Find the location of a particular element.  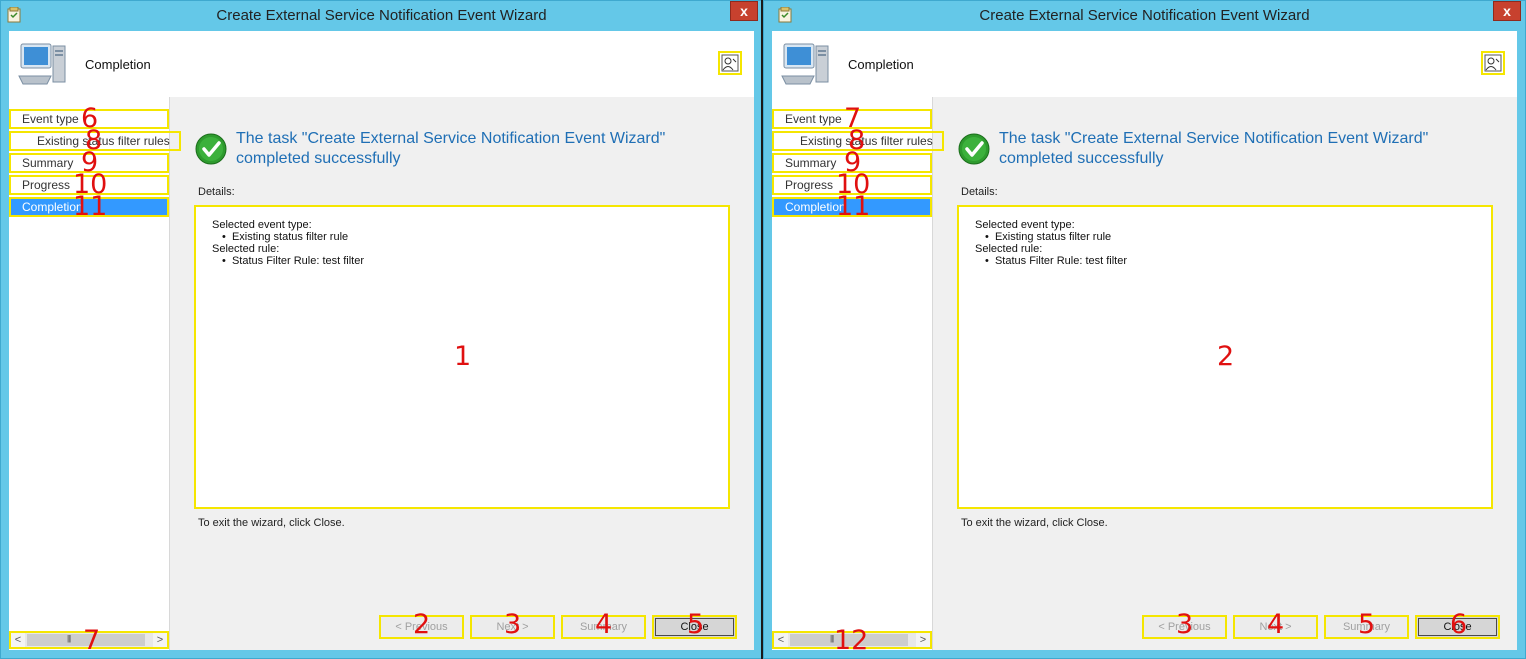

overlay-number: 7 is located at coordinates (92, 640).